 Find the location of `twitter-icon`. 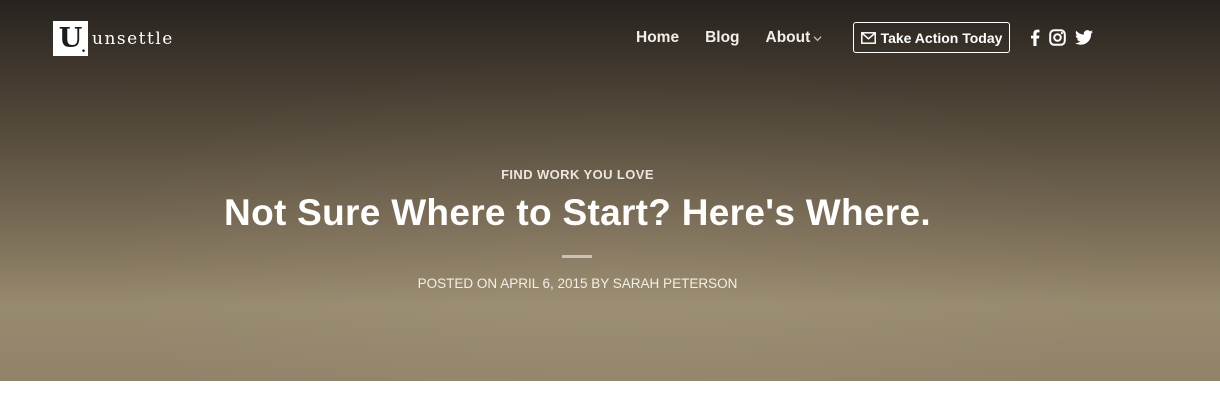

twitter-icon is located at coordinates (1084, 37).